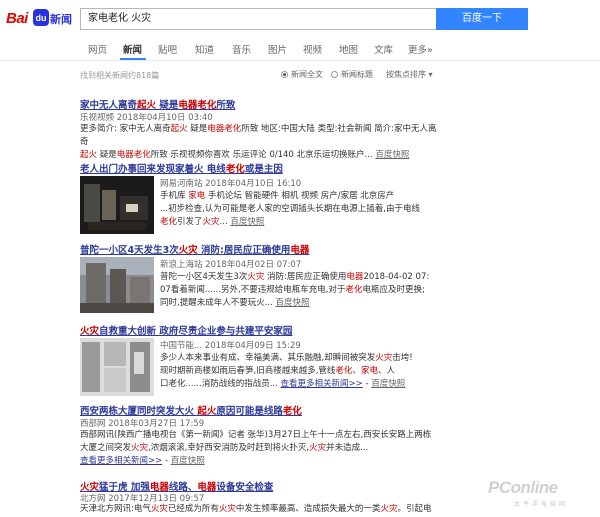  I want to click on result-title: 西安两栋大厦同时突发大火 起火原因可能是线路老化, so click(191, 410).